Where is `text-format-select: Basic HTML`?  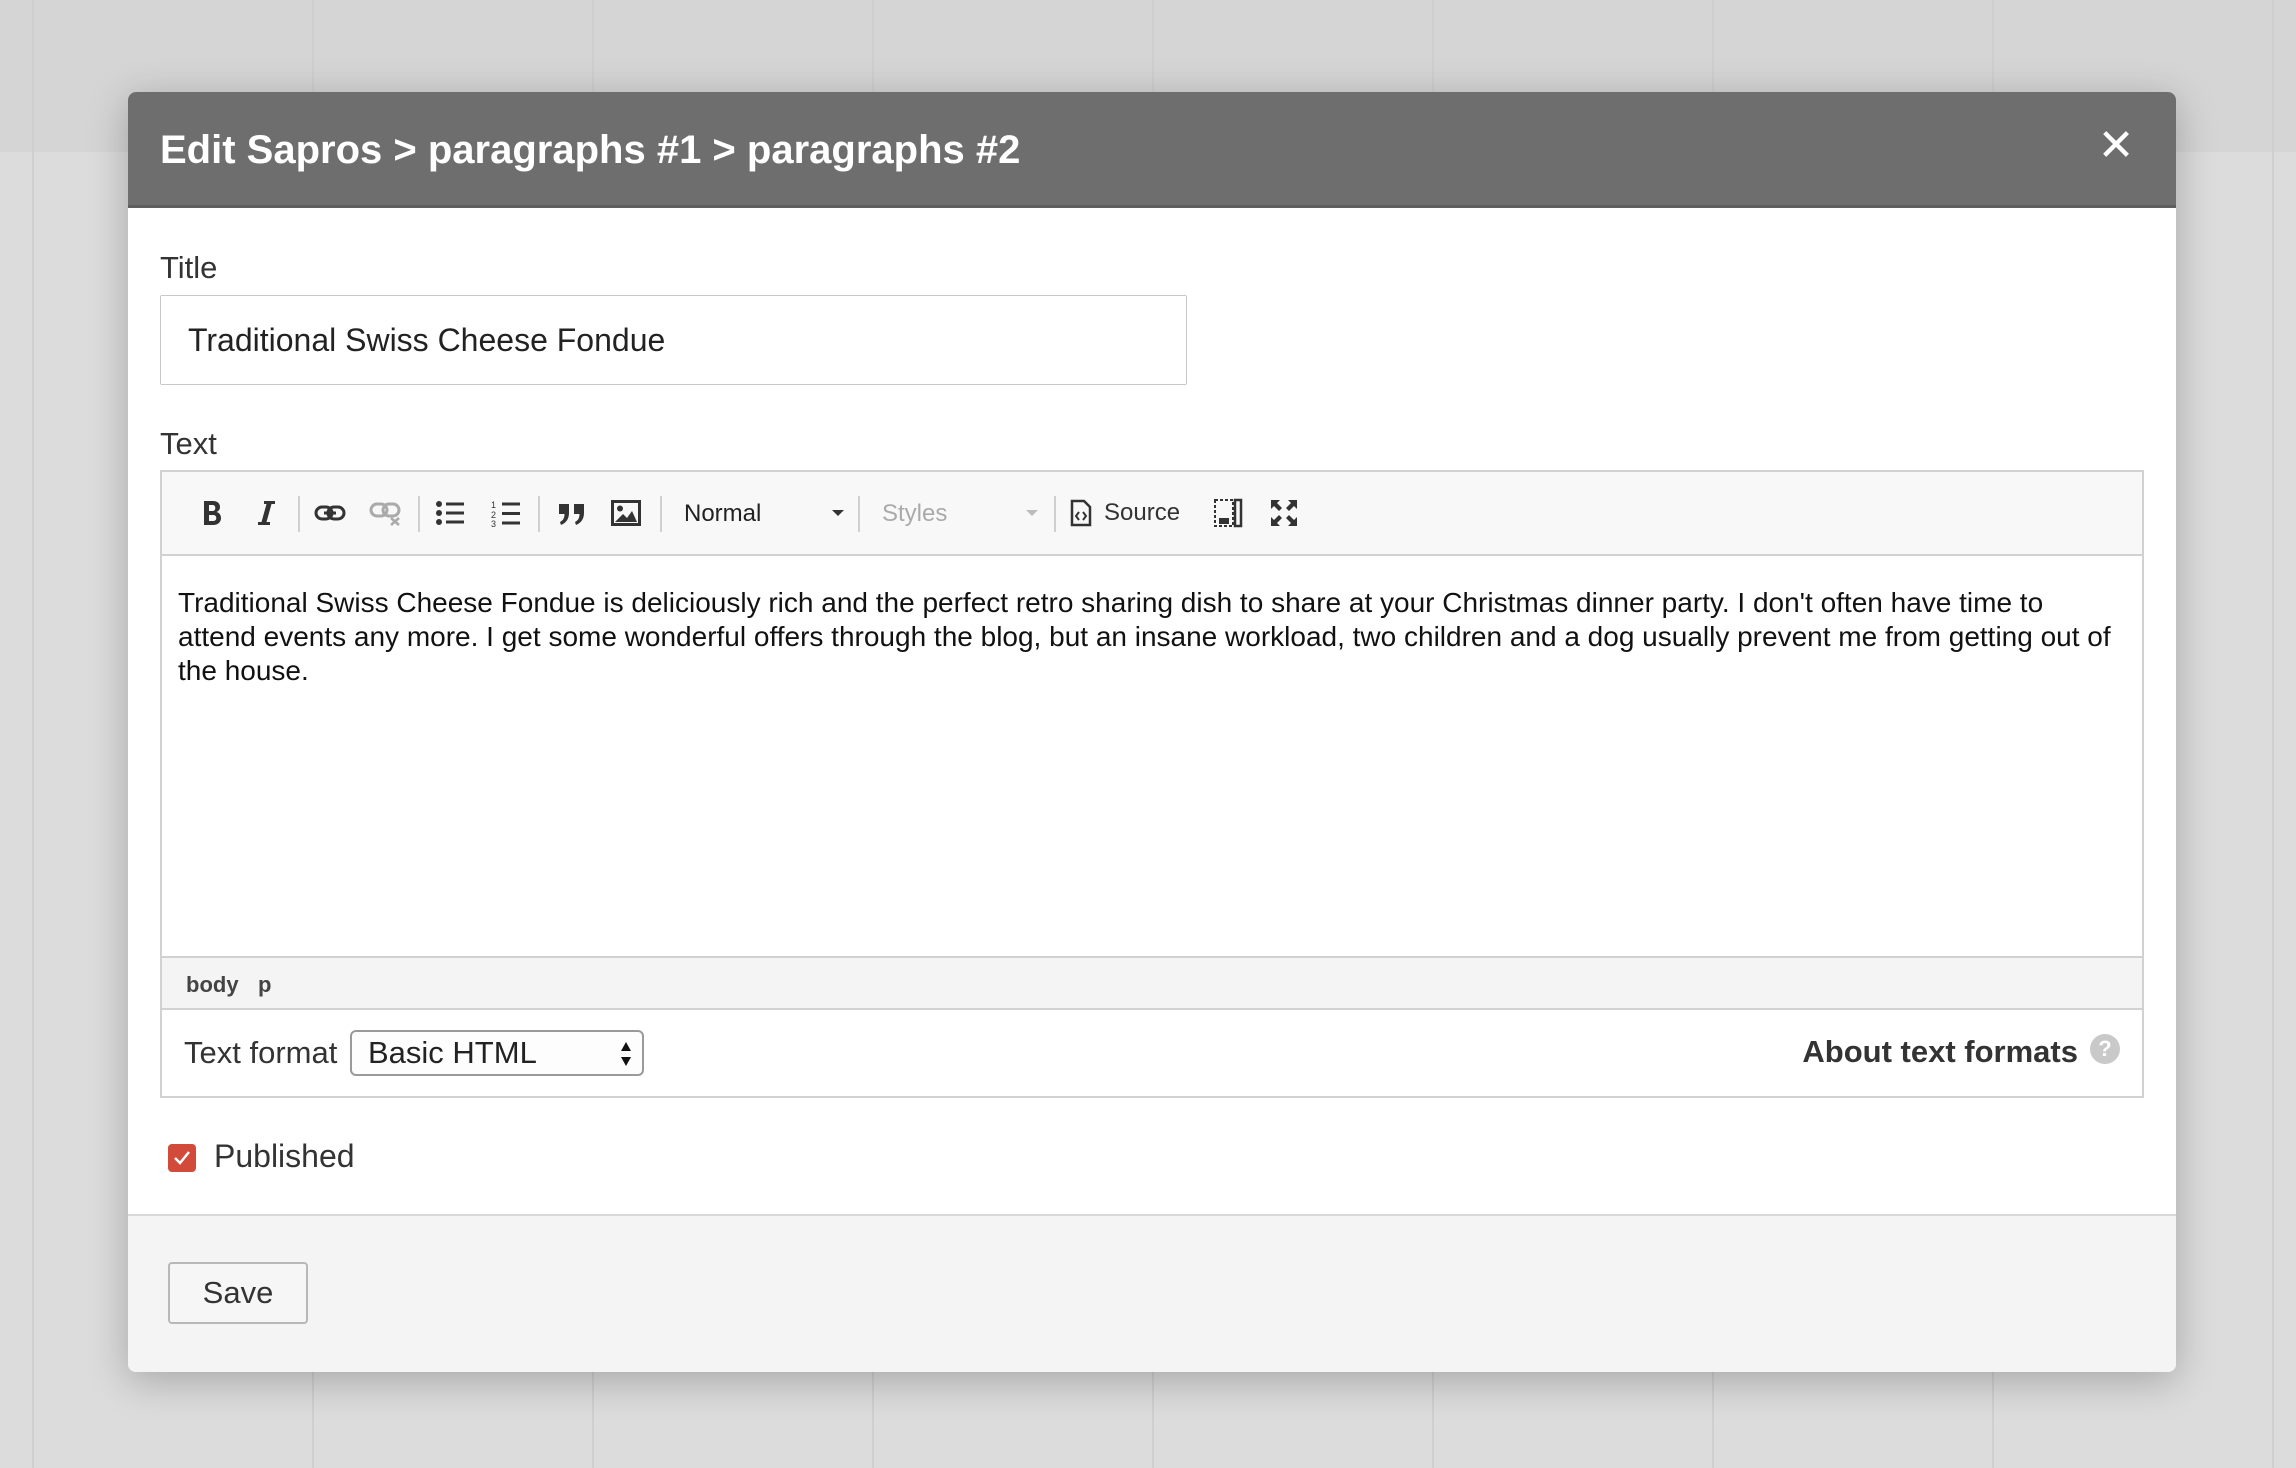 text-format-select: Basic HTML is located at coordinates (497, 1053).